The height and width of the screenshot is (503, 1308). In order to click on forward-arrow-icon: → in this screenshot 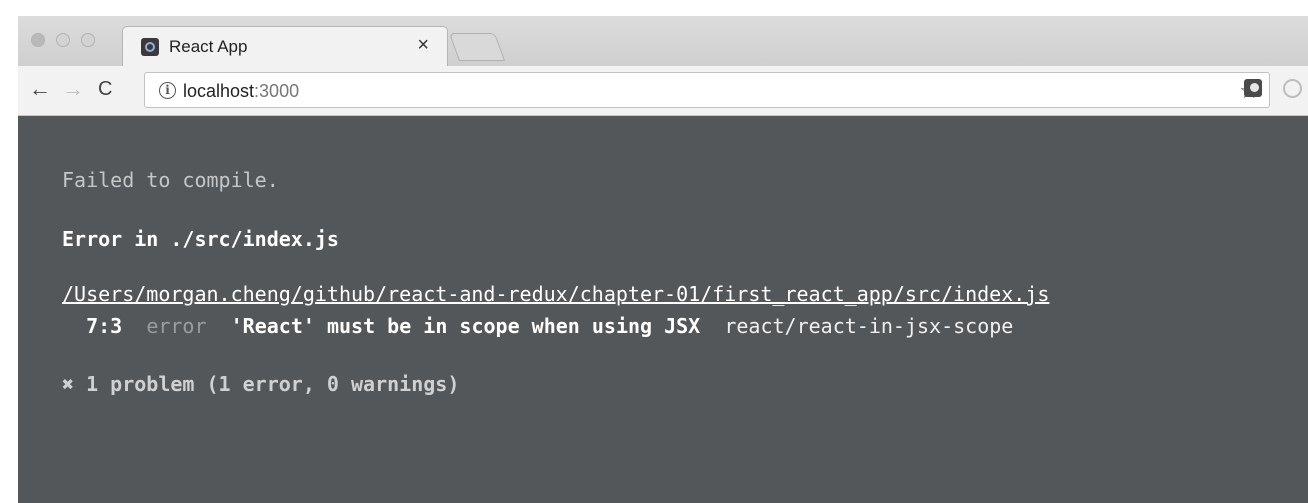, I will do `click(73, 89)`.